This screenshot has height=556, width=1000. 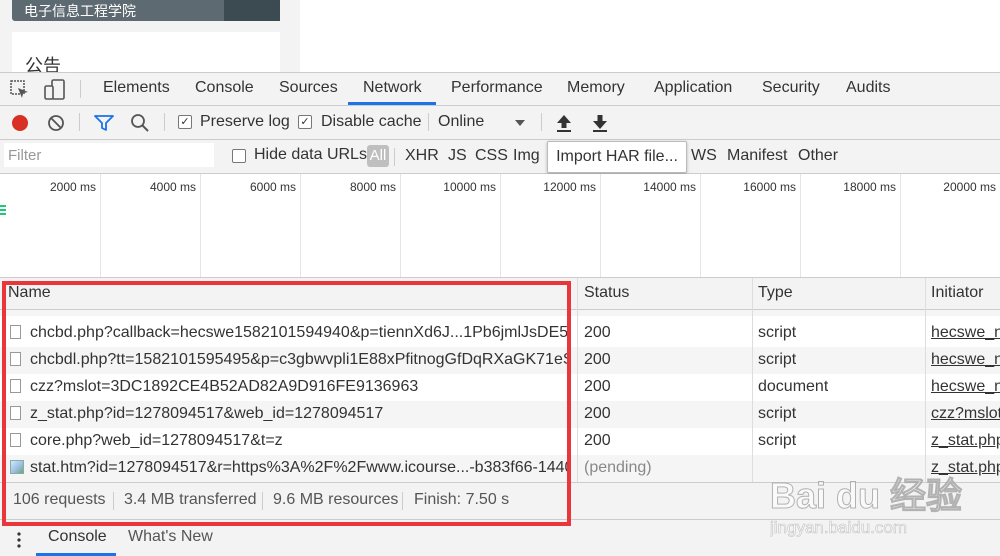 What do you see at coordinates (185, 122) in the screenshot?
I see `preserve-log-checkbox: ✓` at bounding box center [185, 122].